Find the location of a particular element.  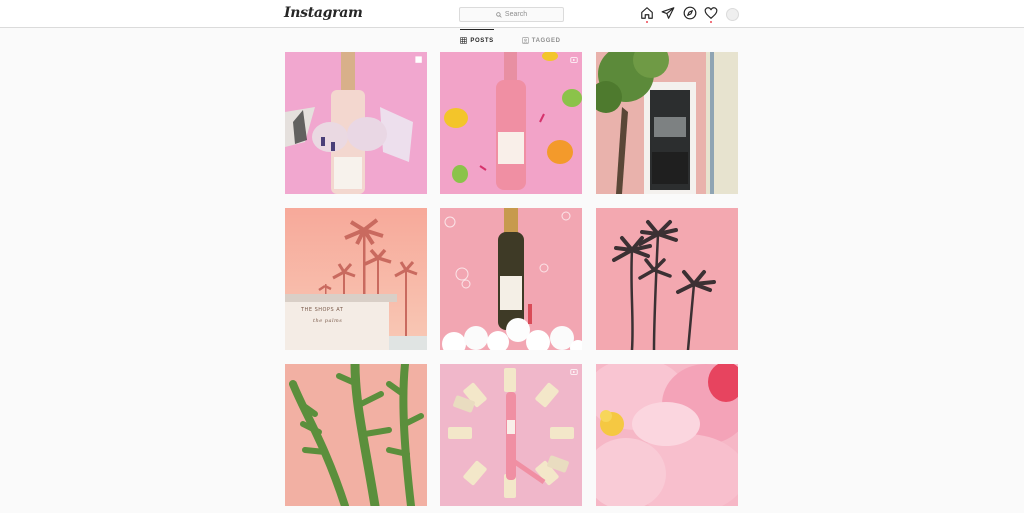

grid-icon is located at coordinates (464, 40).